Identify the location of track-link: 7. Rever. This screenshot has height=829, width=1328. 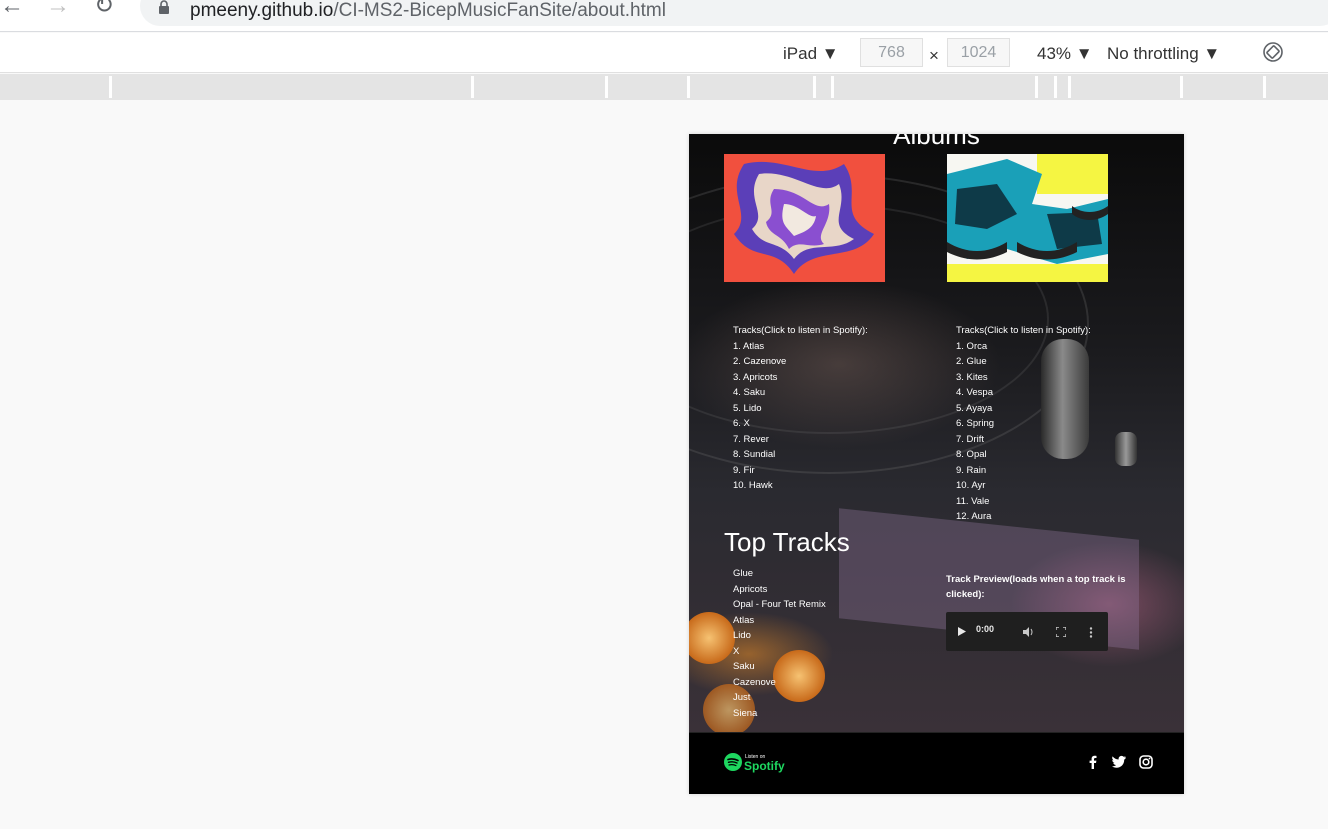
(800, 440).